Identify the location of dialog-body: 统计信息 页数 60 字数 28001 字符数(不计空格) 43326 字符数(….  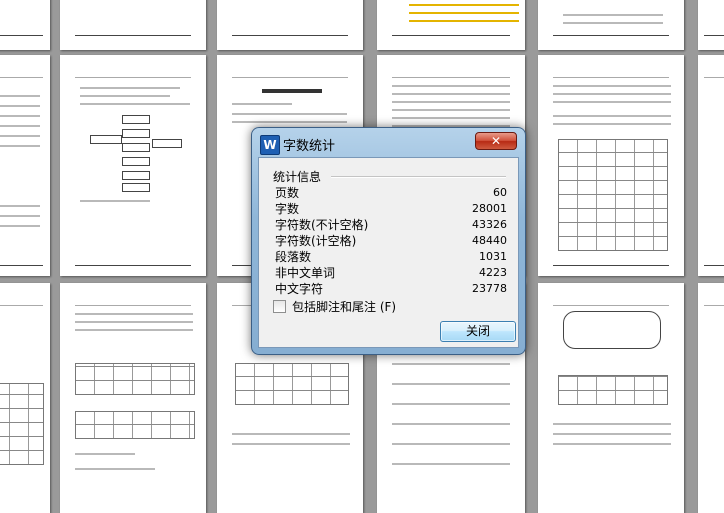
(388, 252).